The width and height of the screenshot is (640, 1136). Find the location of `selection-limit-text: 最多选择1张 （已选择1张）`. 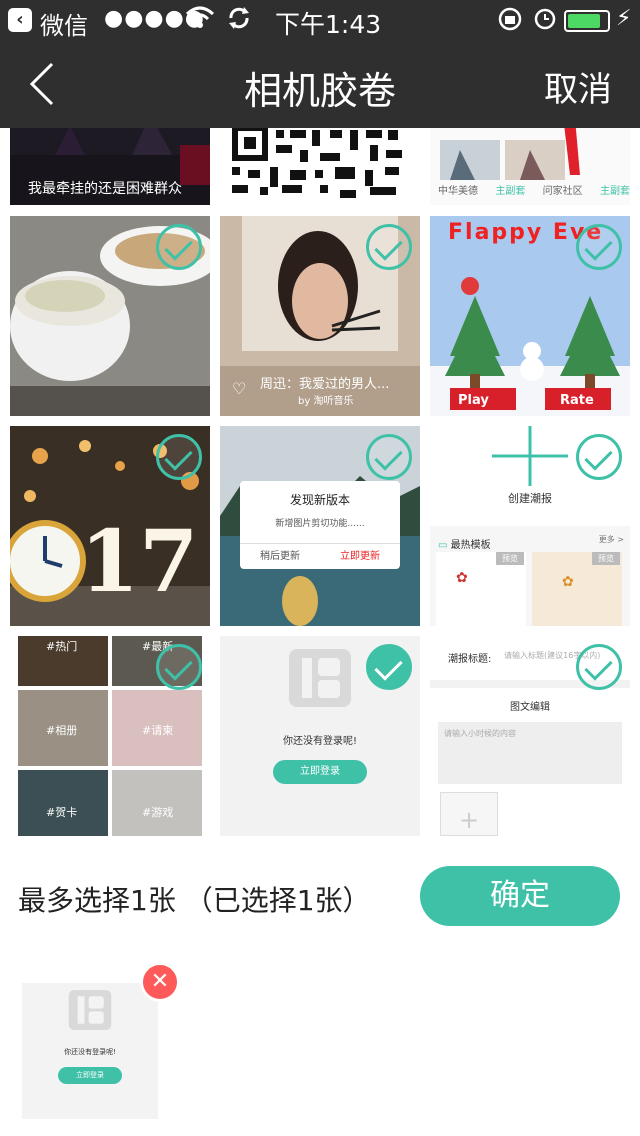

selection-limit-text: 最多选择1张 （已选择1张） is located at coordinates (194, 900).